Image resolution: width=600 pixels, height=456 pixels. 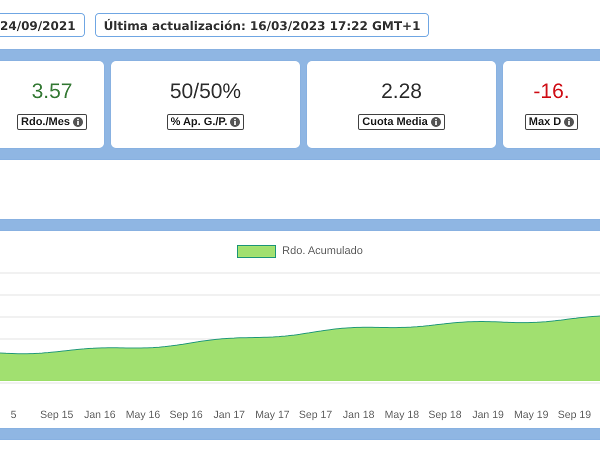 I want to click on stat-label: Cuota Media, so click(x=401, y=122).